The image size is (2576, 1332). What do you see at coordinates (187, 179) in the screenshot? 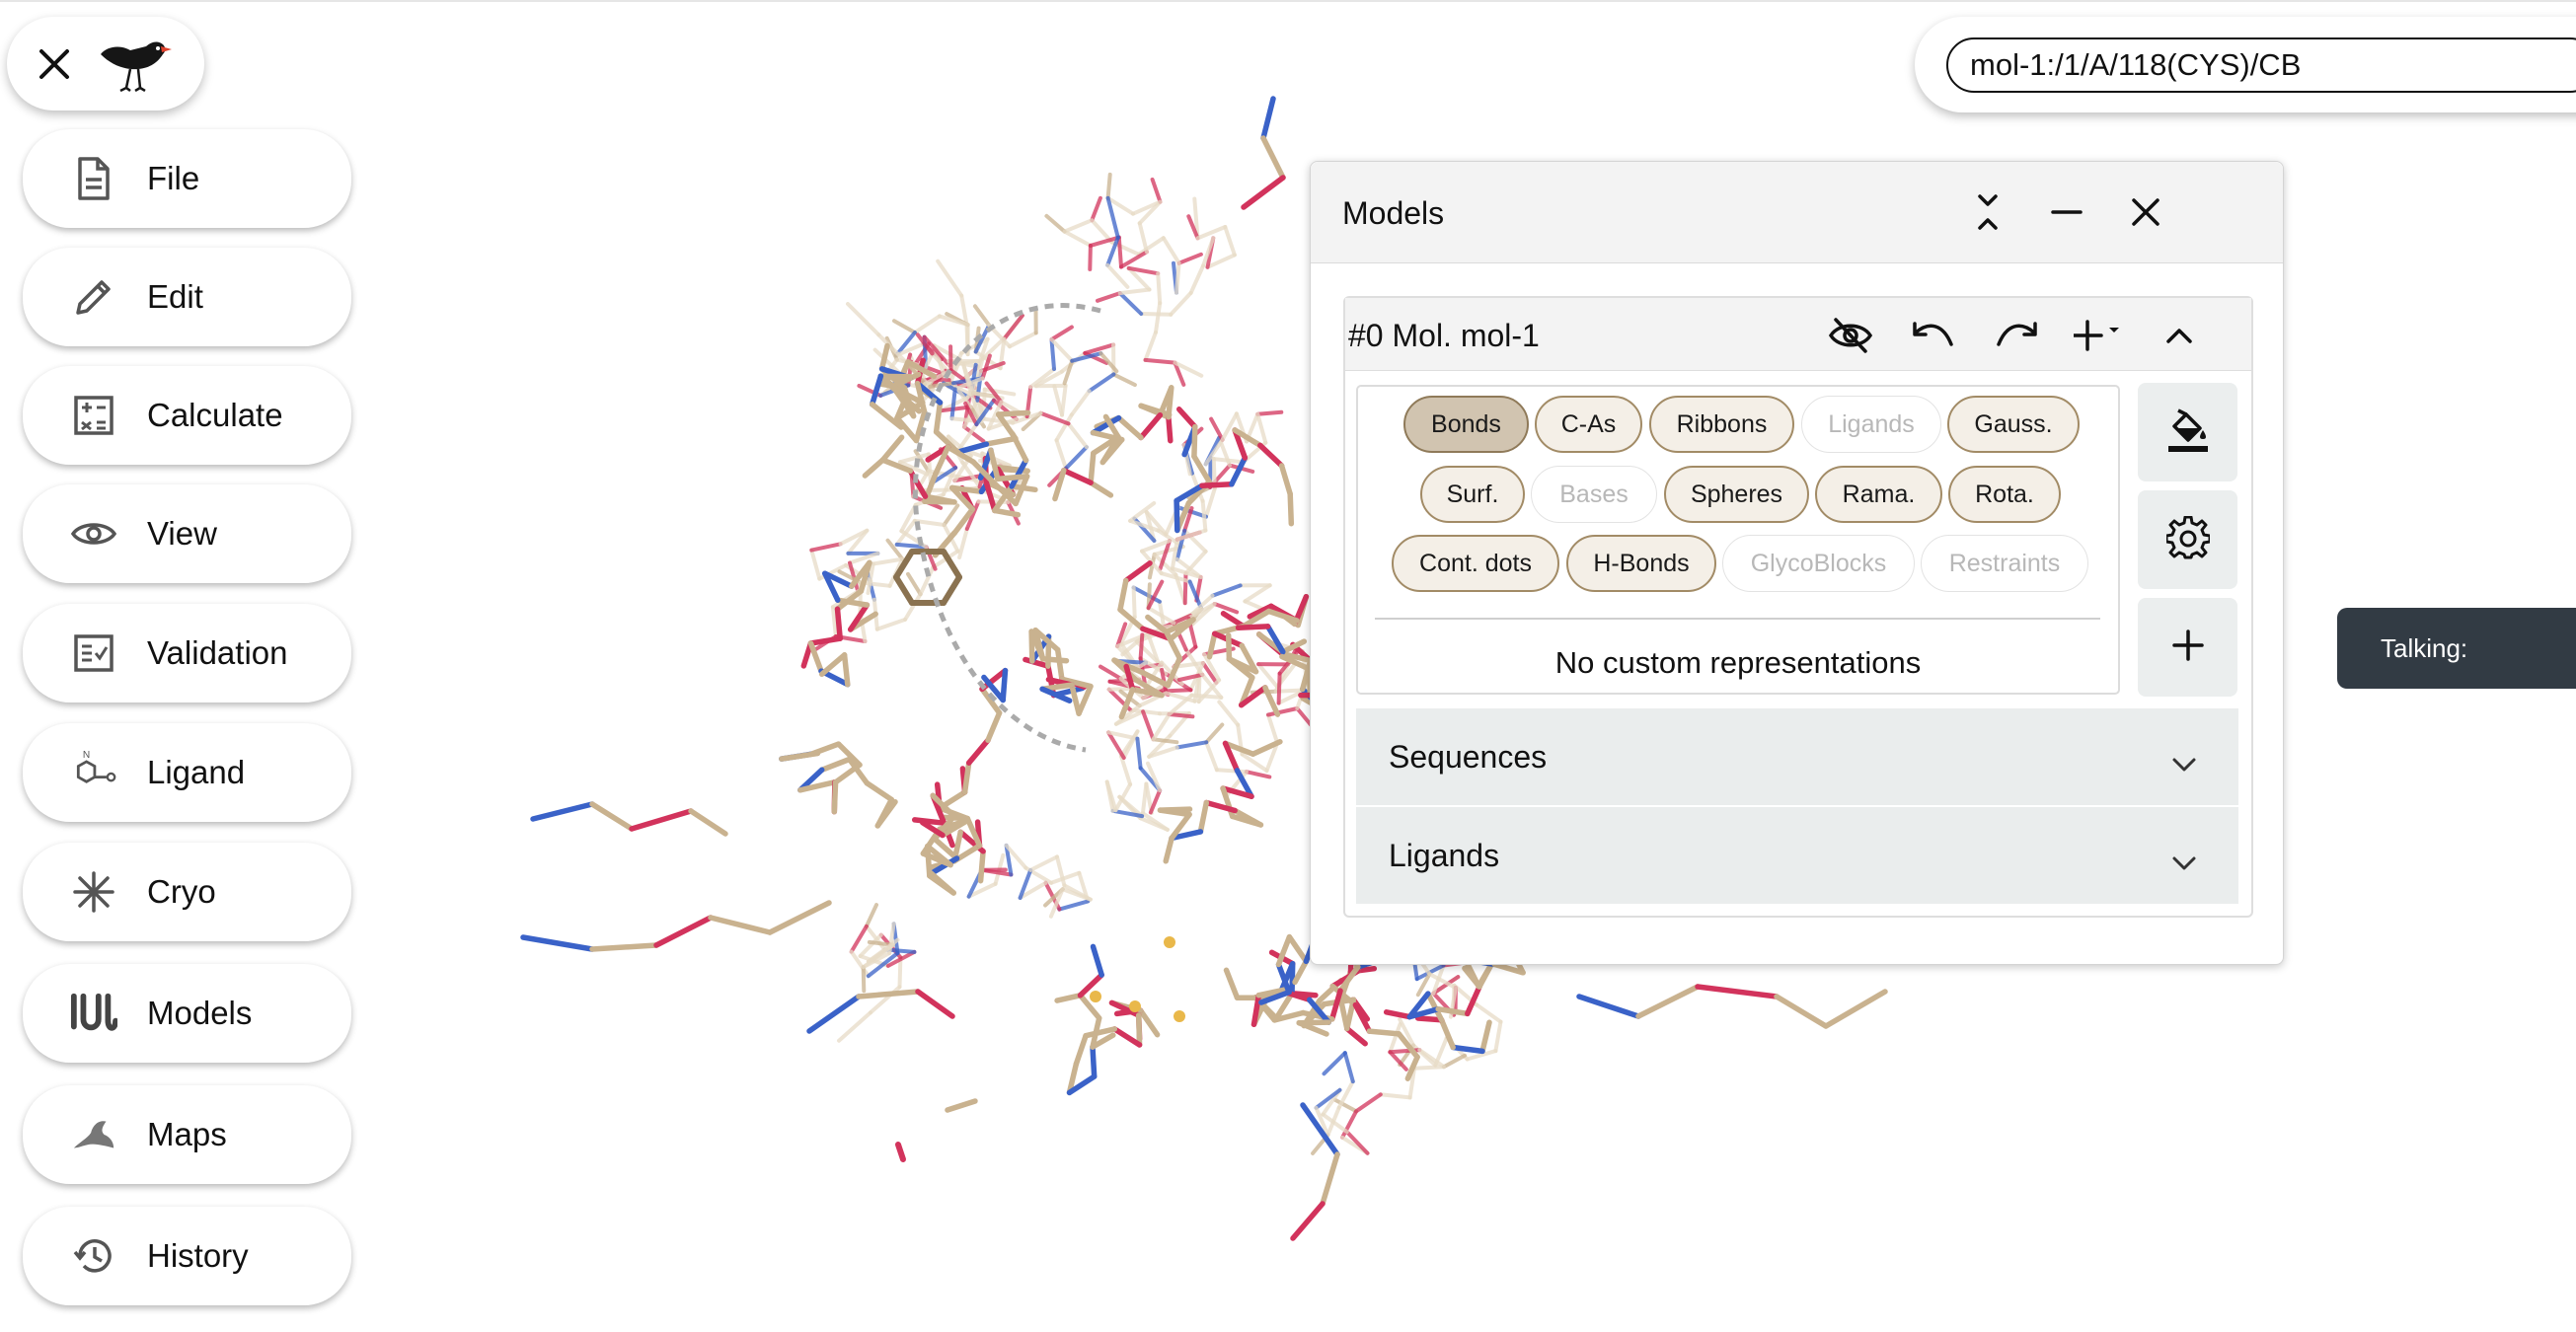
I see `menu-file-button: File` at bounding box center [187, 179].